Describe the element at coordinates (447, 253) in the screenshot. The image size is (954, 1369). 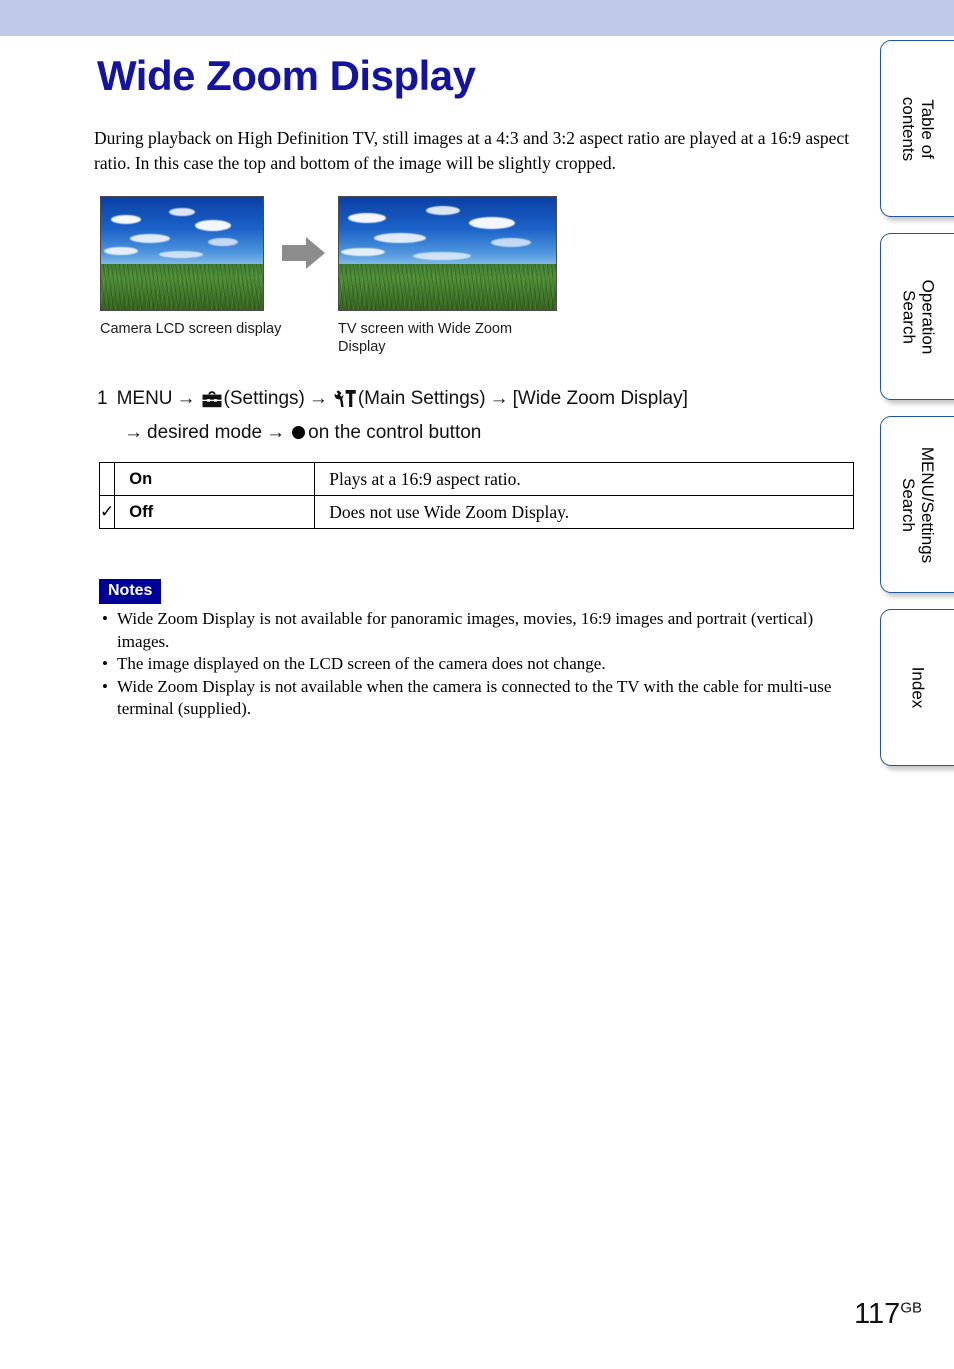
I see `photo-cornfield-16x9-image` at that location.